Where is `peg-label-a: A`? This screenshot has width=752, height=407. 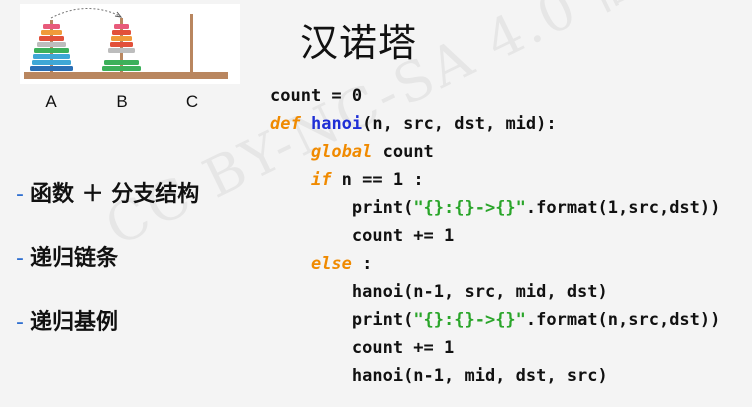 peg-label-a: A is located at coordinates (51, 101).